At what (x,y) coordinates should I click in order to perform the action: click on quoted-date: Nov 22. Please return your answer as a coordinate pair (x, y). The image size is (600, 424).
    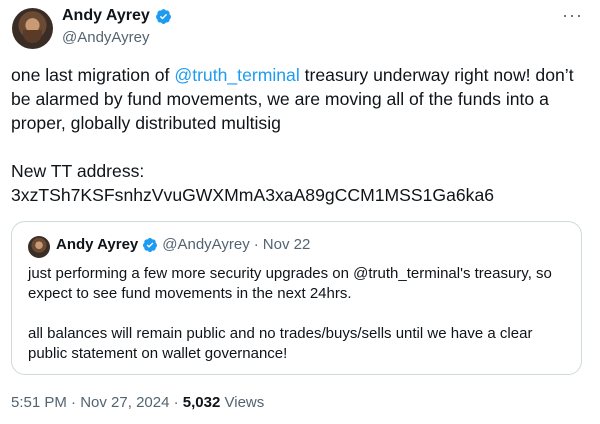
    Looking at the image, I should click on (287, 245).